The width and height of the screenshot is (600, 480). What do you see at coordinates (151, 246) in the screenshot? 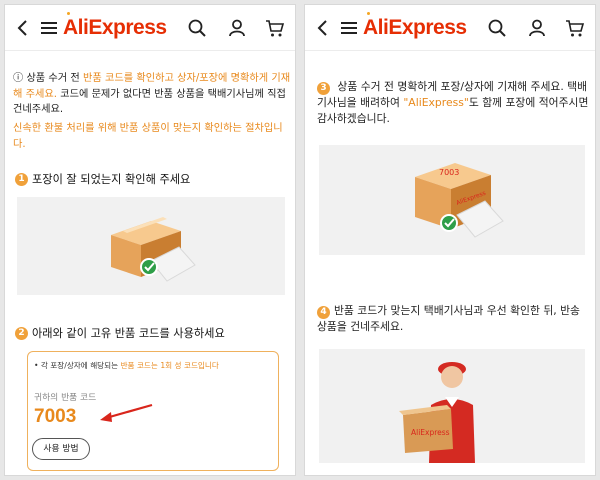
I see `packaged-box-image` at bounding box center [151, 246].